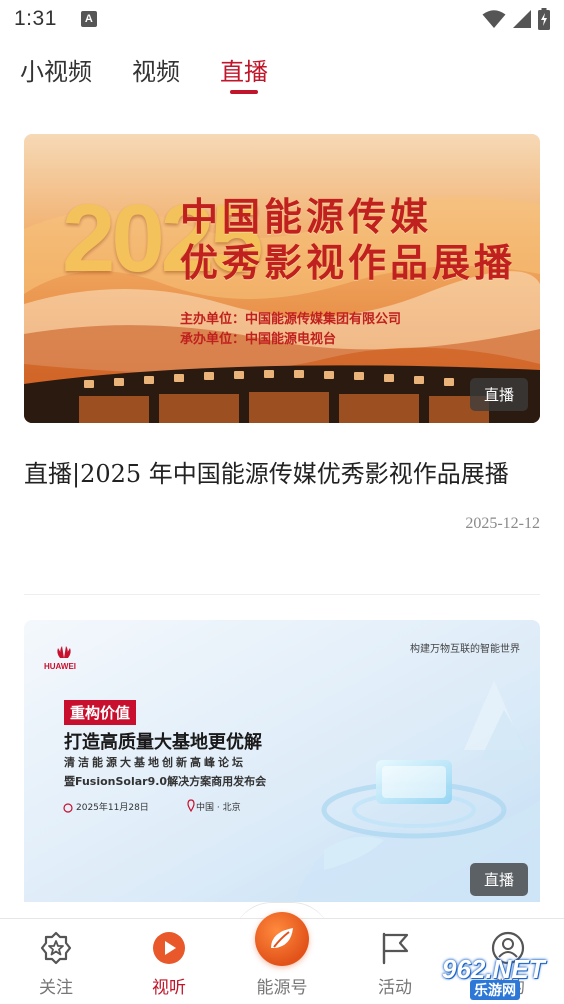 Image resolution: width=564 pixels, height=1004 pixels. Describe the element at coordinates (169, 988) in the screenshot. I see `nav-label: 视听` at that location.